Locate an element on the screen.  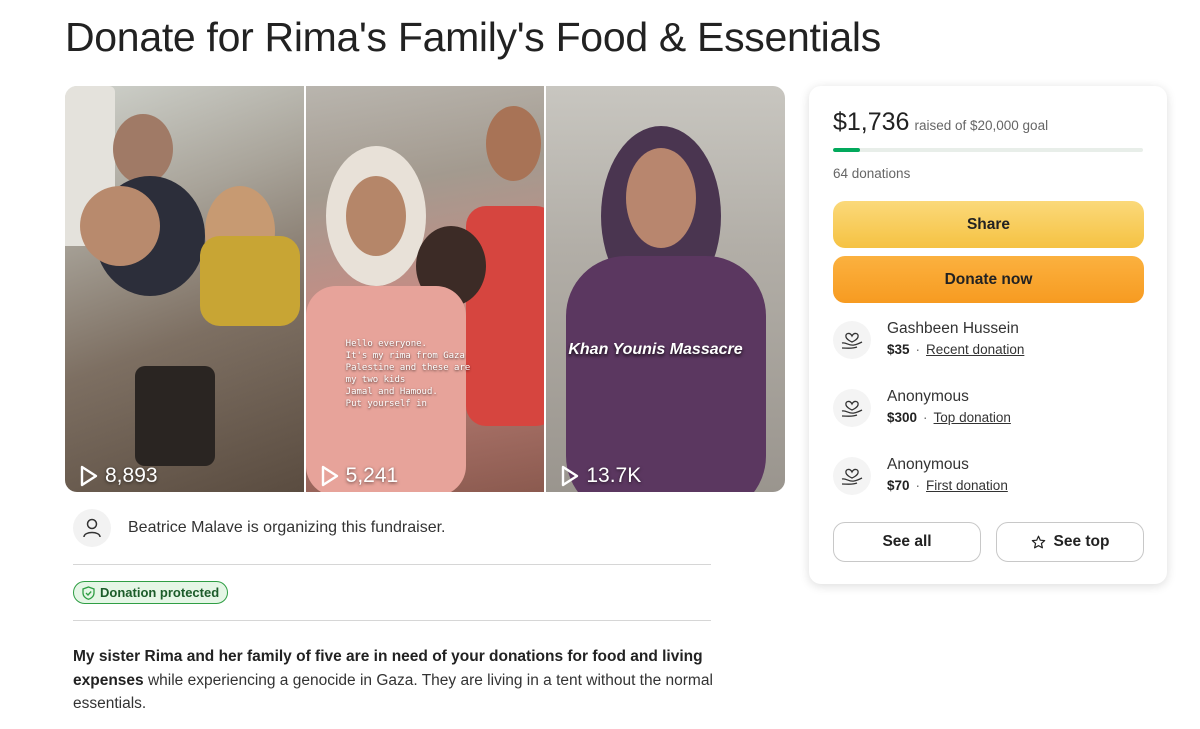
child-figure-graphic is located at coordinates (120, 226).